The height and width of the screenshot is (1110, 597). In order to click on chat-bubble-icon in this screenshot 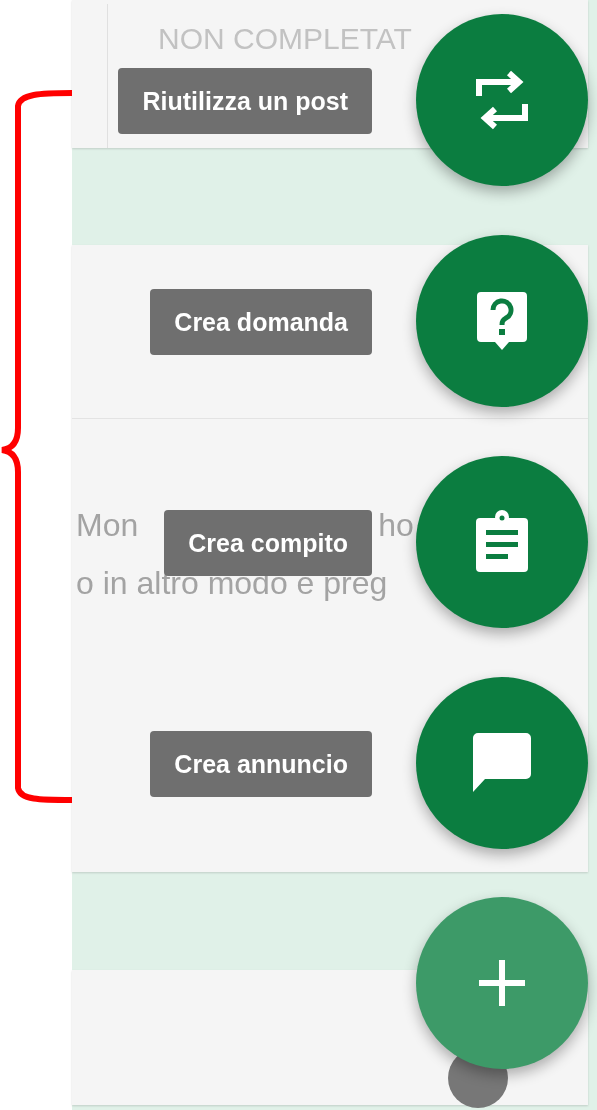, I will do `click(502, 763)`.